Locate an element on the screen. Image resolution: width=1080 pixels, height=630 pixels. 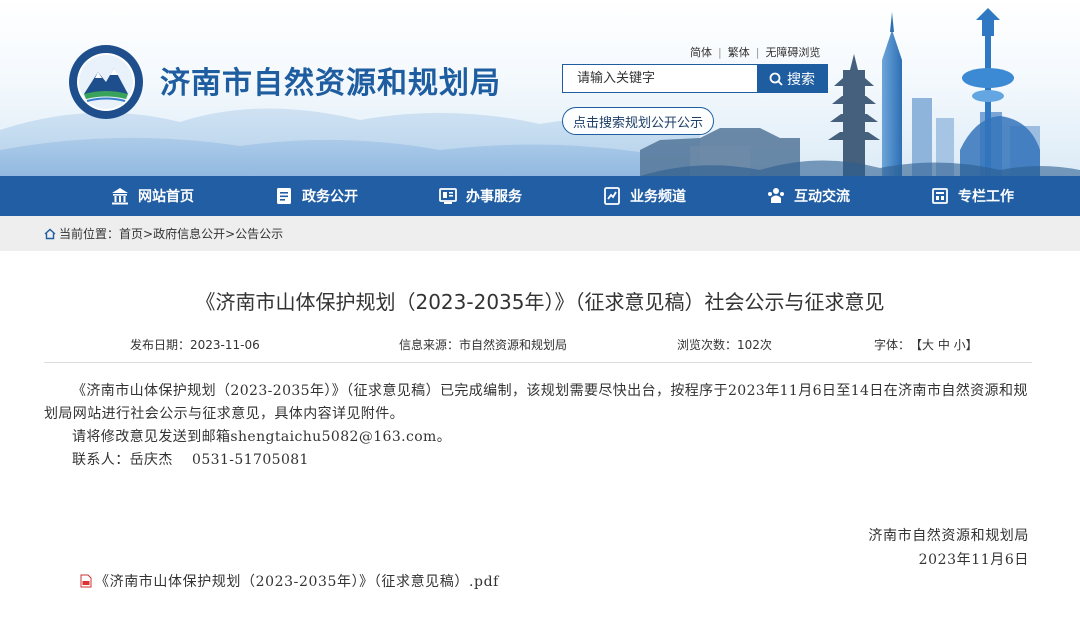
bureau-logo is located at coordinates (106, 82).